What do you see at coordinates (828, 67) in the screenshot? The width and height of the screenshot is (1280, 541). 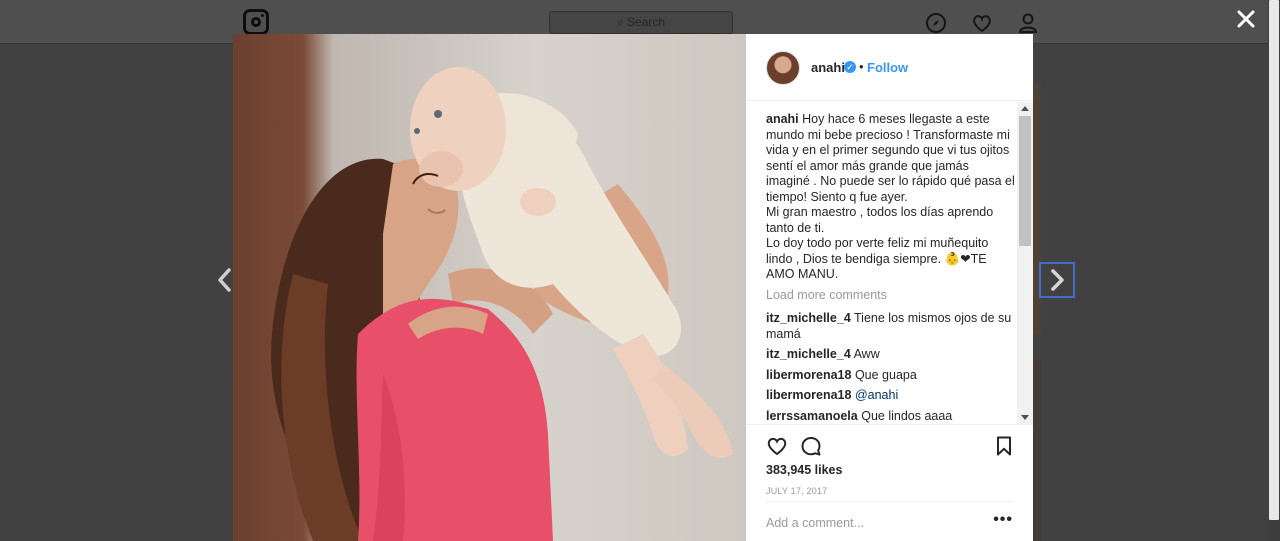 I see `post-username: anahi` at bounding box center [828, 67].